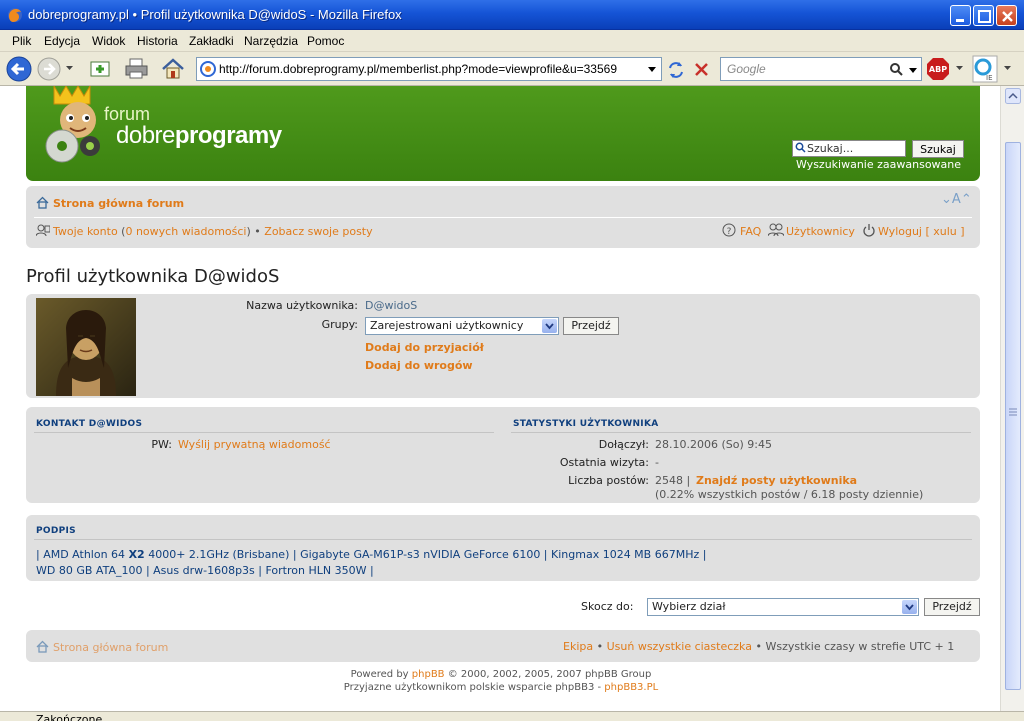 The width and height of the screenshot is (1024, 721). Describe the element at coordinates (21, 41) in the screenshot. I see `menu-plik: Plik` at that location.